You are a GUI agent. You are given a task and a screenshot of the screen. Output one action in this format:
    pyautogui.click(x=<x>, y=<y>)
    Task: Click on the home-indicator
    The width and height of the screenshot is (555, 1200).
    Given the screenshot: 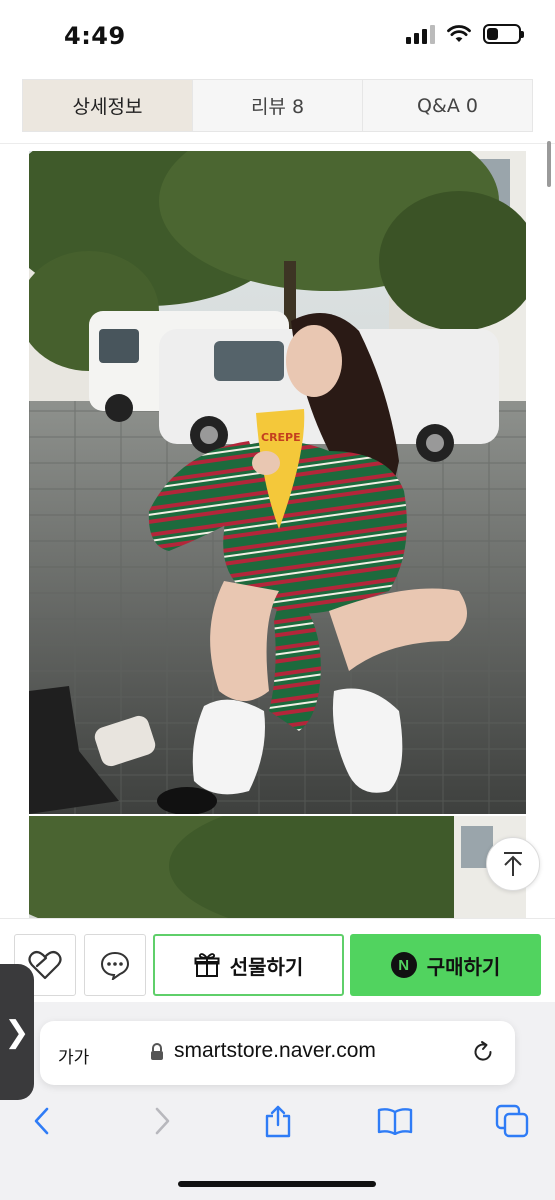 What is the action you would take?
    pyautogui.click(x=277, y=1184)
    